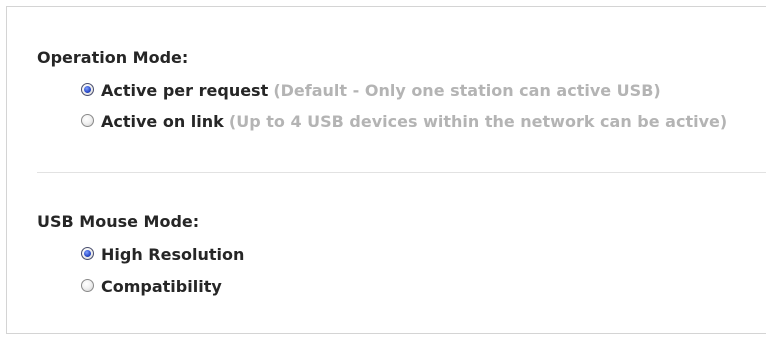  What do you see at coordinates (118, 221) in the screenshot?
I see `usb-mouse-mode-title: USB Mouse Mode:` at bounding box center [118, 221].